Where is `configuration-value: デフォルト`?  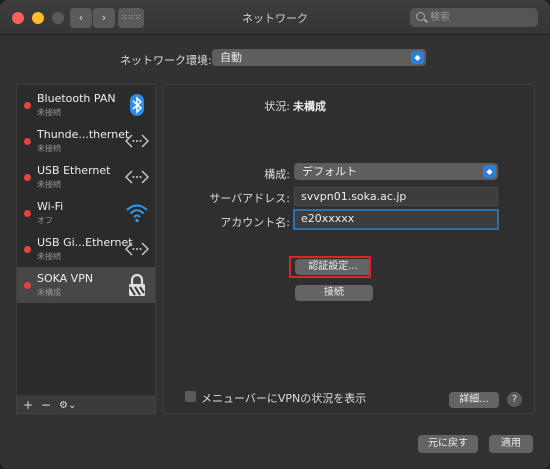
configuration-value: デフォルト is located at coordinates (329, 171).